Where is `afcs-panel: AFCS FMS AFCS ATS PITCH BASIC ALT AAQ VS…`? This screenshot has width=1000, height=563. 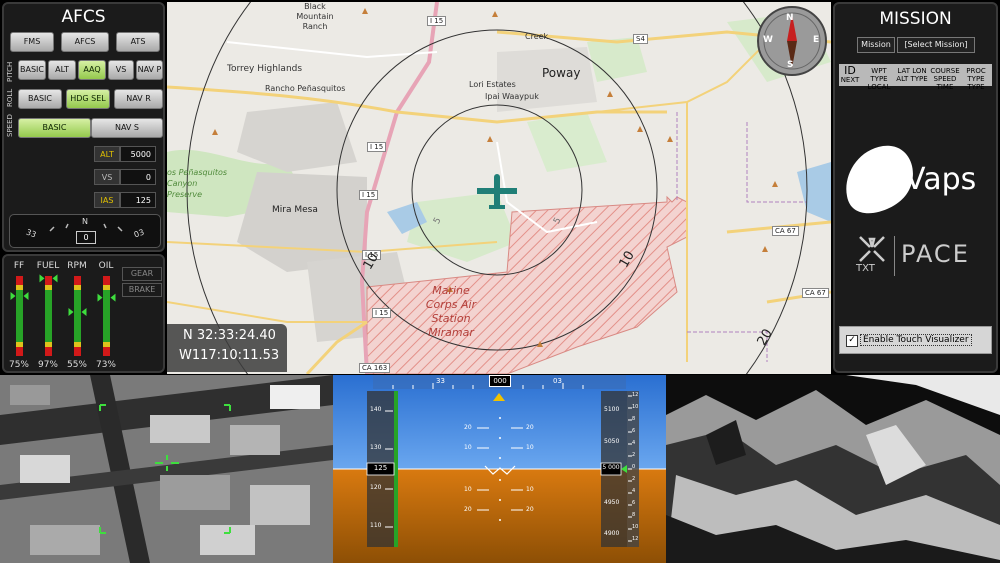
afcs-panel: AFCS FMS AFCS ATS PITCH BASIC ALT AAQ VS… is located at coordinates (83, 127).